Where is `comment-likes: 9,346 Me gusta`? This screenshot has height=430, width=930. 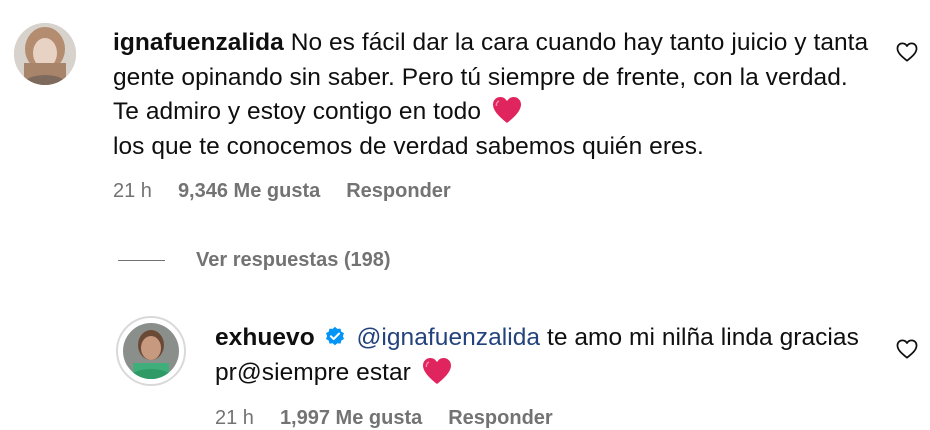 comment-likes: 9,346 Me gusta is located at coordinates (249, 191).